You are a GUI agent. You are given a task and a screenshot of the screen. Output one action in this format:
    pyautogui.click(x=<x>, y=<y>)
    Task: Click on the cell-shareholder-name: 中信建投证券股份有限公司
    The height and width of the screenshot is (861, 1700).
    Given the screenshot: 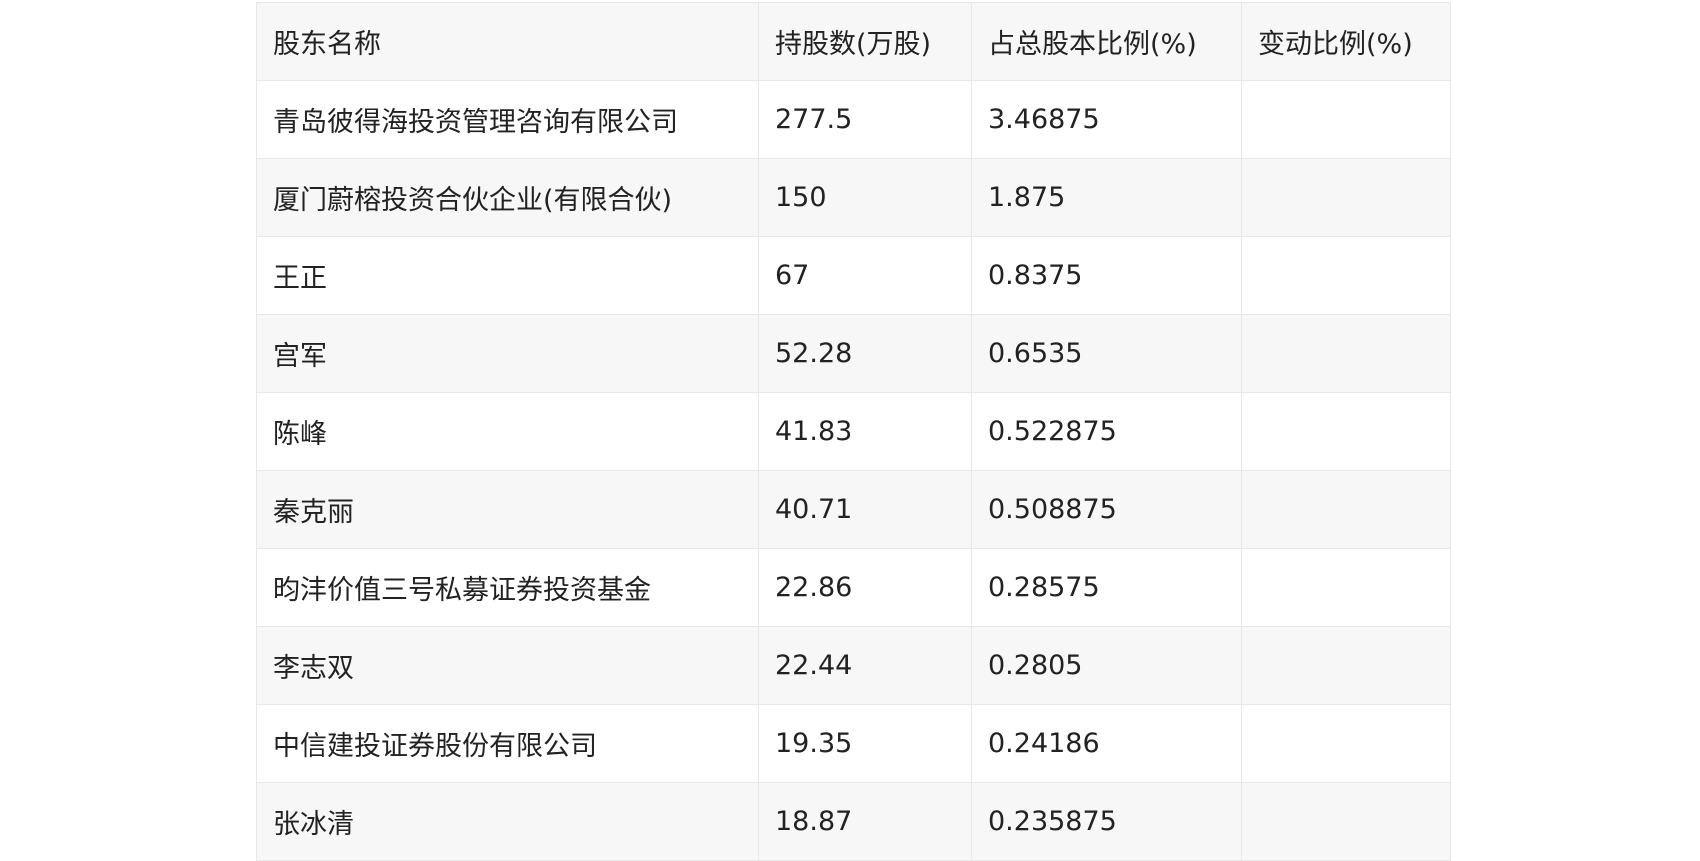 What is the action you would take?
    pyautogui.click(x=507, y=743)
    